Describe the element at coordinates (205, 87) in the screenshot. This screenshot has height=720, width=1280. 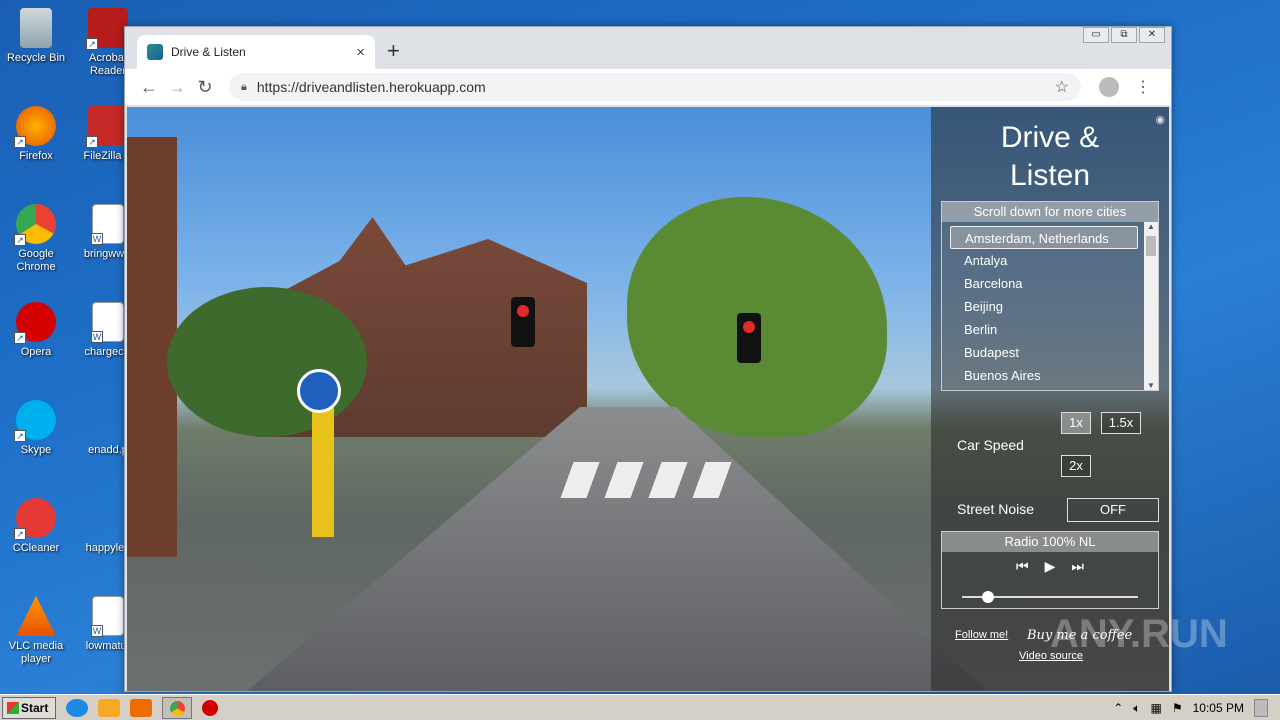
I see `reload-icon: ↻` at that location.